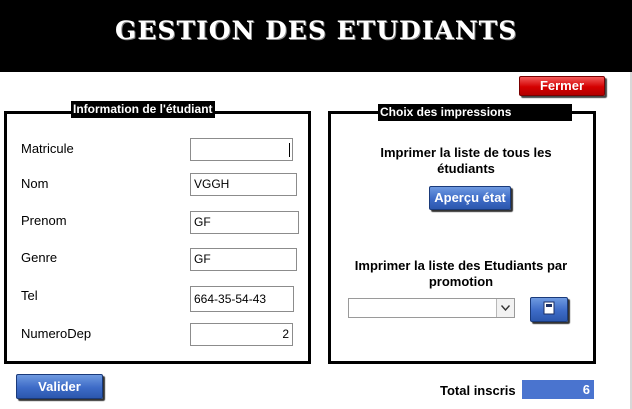 The width and height of the screenshot is (632, 409). Describe the element at coordinates (285, 334) in the screenshot. I see `numerodep-value: 2` at that location.